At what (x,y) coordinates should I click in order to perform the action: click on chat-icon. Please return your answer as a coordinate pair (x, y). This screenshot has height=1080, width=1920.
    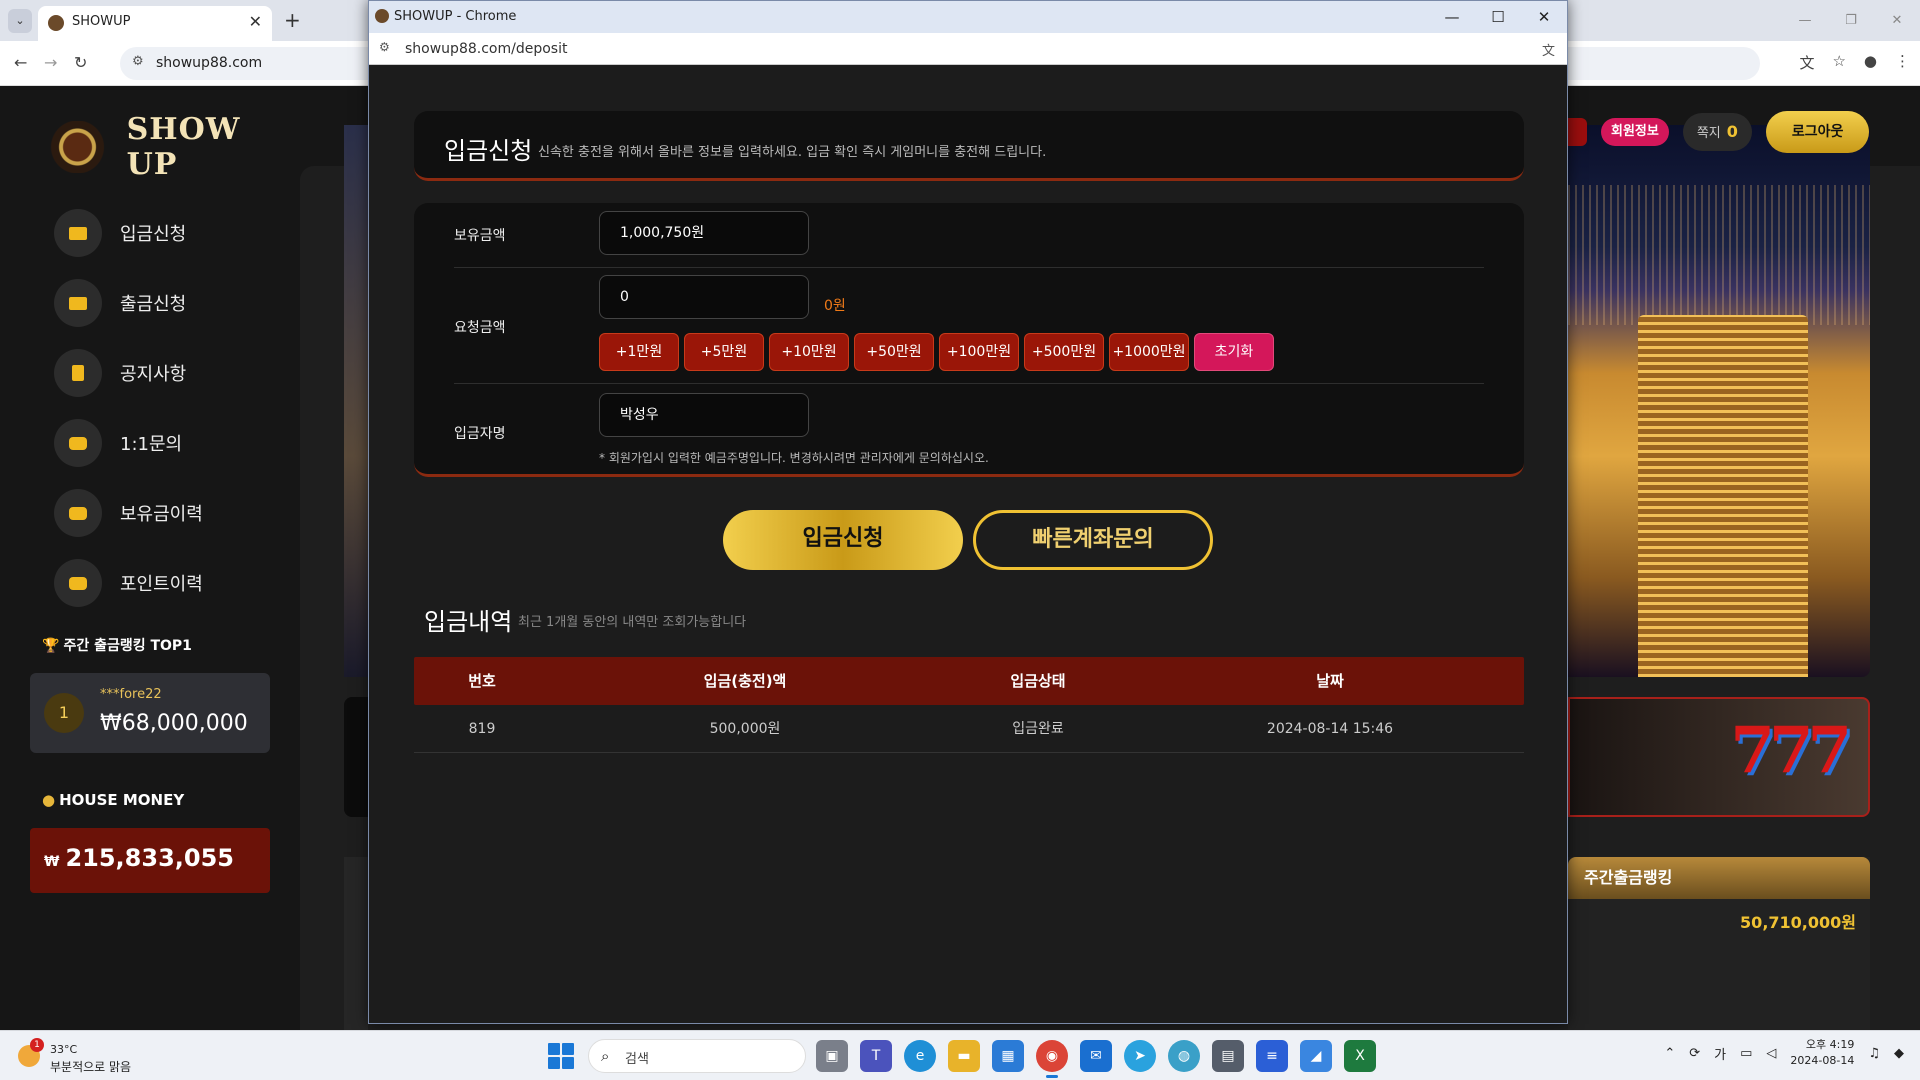
    Looking at the image, I should click on (78, 443).